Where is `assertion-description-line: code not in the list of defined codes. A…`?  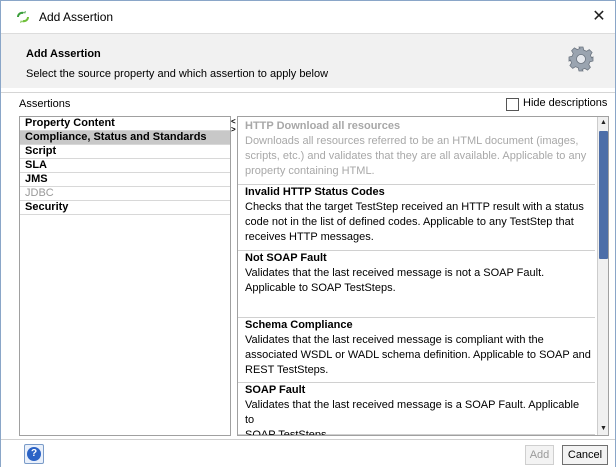 assertion-description-line: code not in the list of defined codes. A… is located at coordinates (409, 222).